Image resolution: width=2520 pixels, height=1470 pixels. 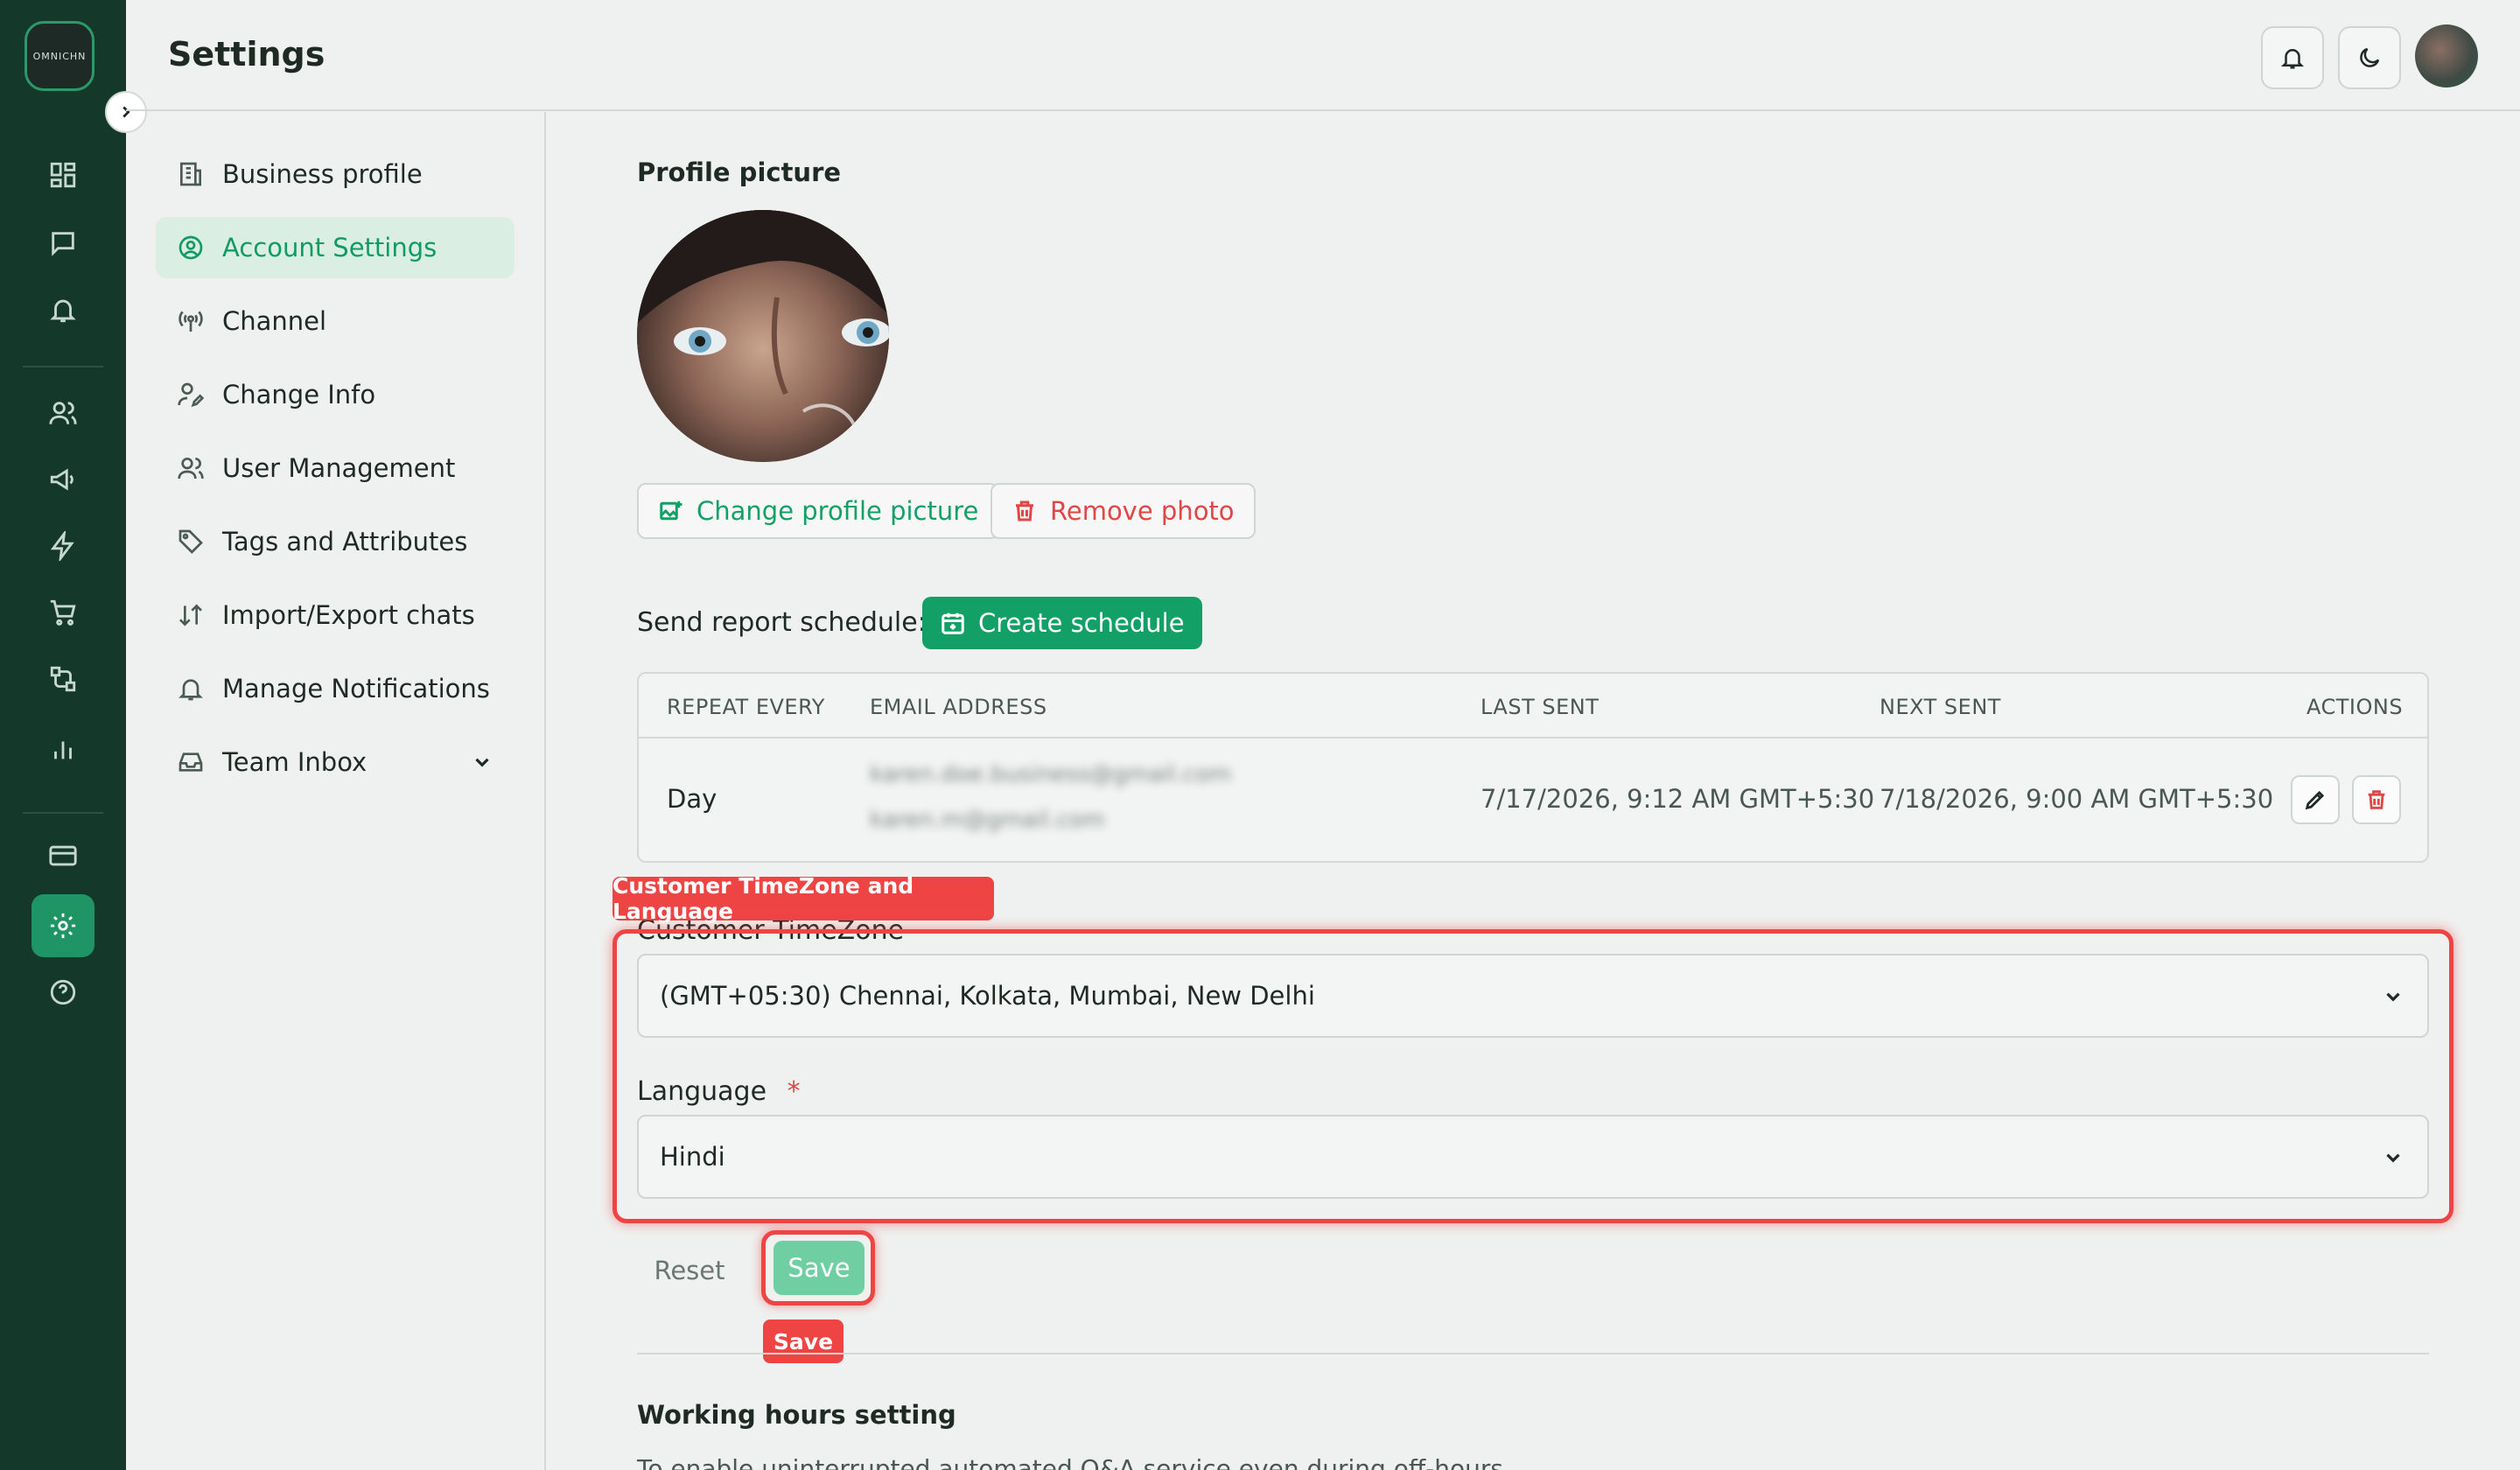 I want to click on icon-rail: OMNICHN, so click(x=63, y=735).